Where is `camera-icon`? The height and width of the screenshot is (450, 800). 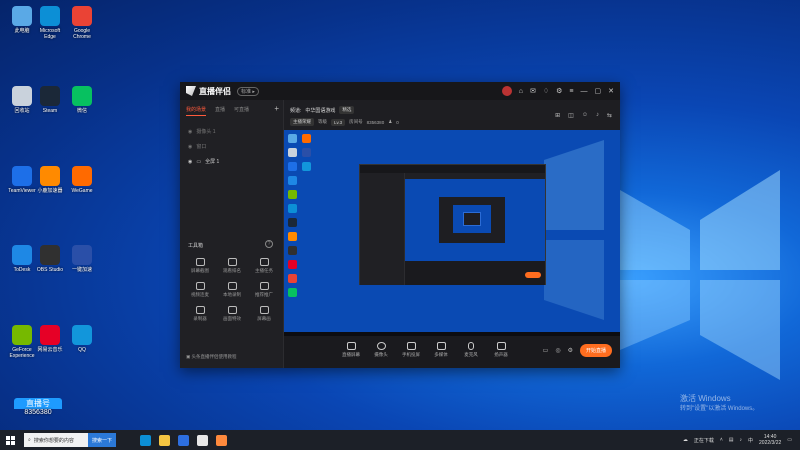
camera-icon is located at coordinates (381, 346).